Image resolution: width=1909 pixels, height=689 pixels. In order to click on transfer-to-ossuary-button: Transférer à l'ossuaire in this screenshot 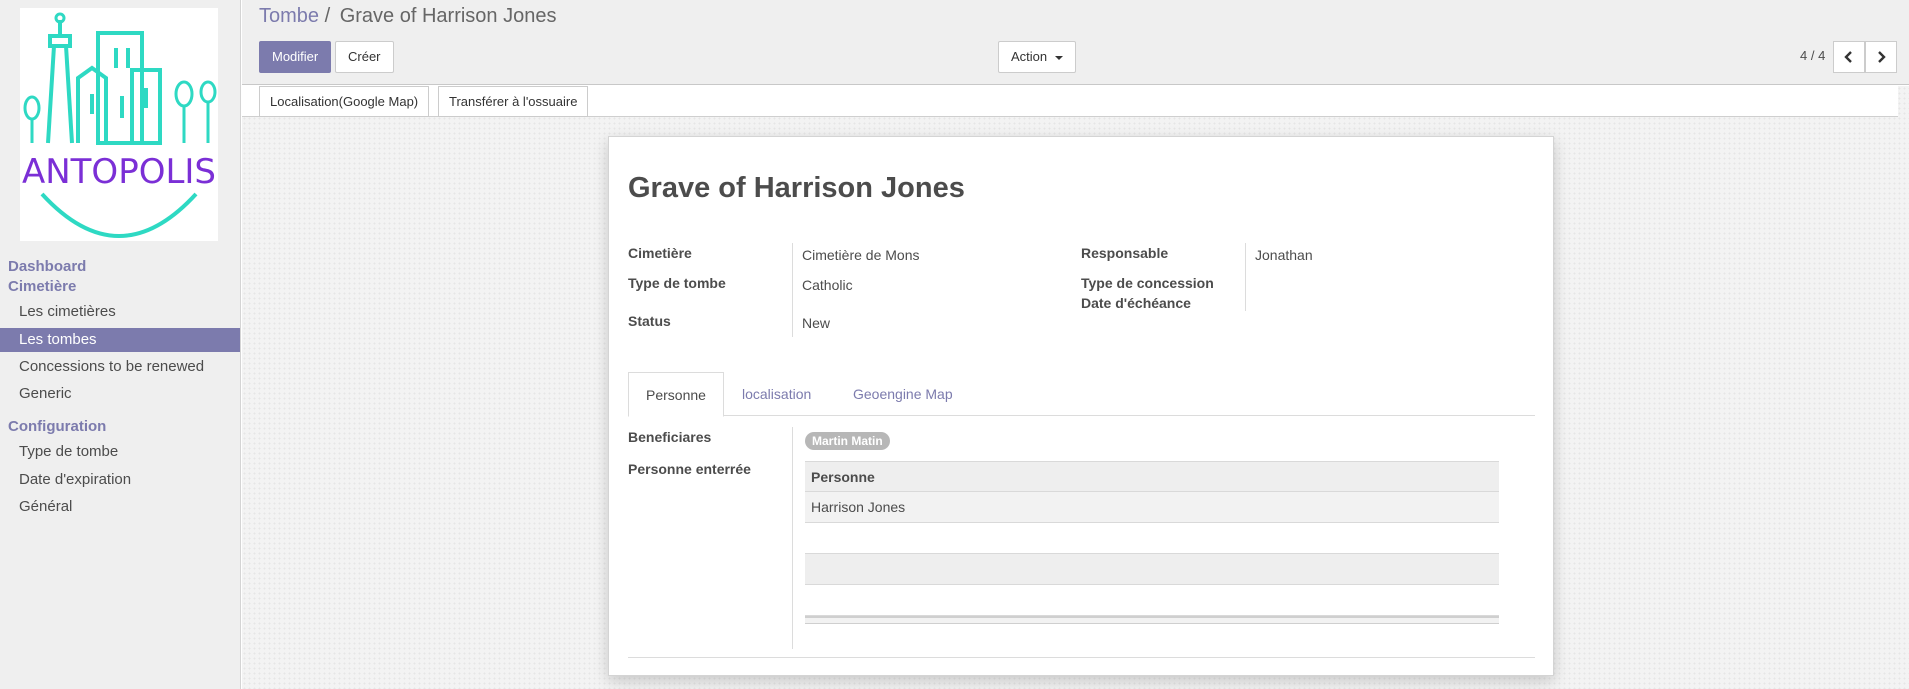, I will do `click(513, 101)`.